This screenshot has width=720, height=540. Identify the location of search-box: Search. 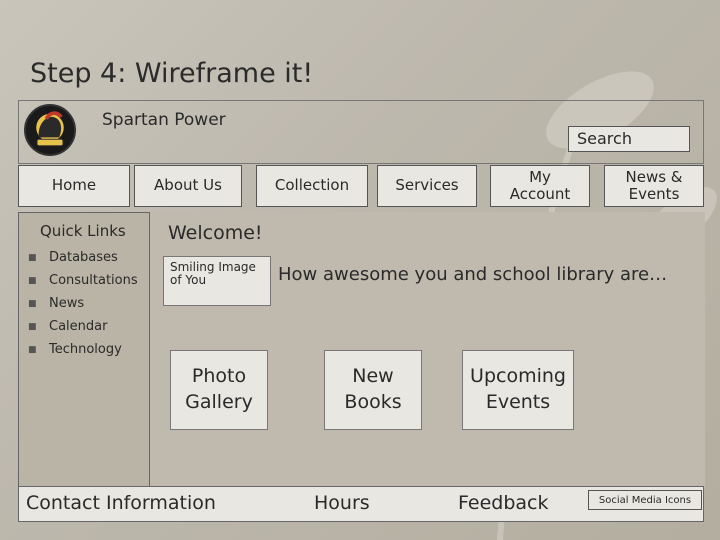
(629, 139).